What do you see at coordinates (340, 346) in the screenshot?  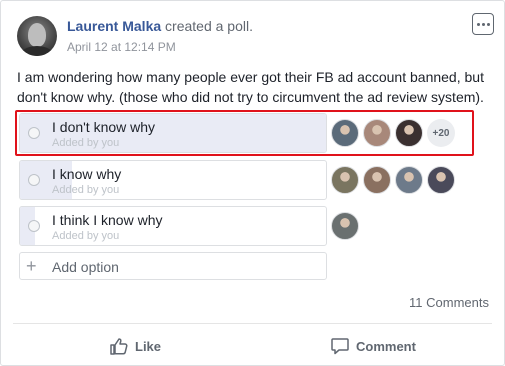 I see `comment-bubble-icon` at bounding box center [340, 346].